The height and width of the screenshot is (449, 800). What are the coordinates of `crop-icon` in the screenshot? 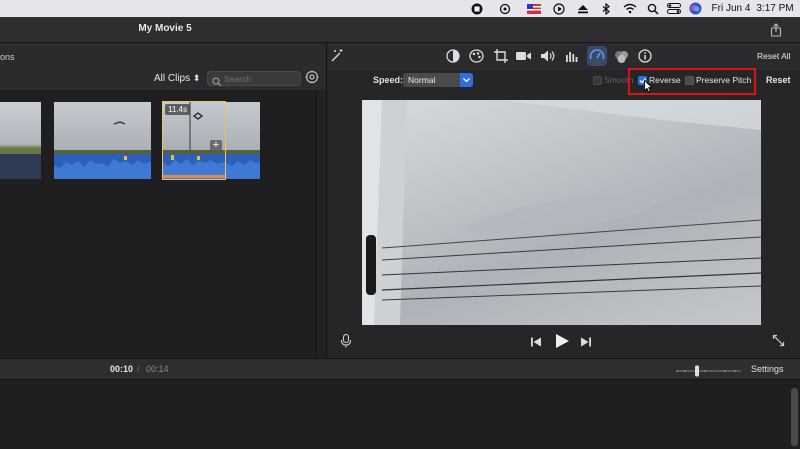 It's located at (501, 56).